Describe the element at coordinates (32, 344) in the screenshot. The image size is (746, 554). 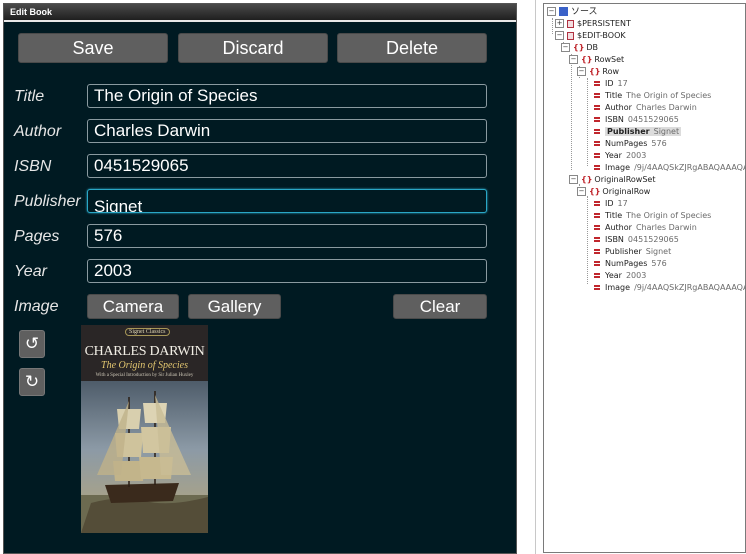
I see `rotate-left-button: ↺` at that location.